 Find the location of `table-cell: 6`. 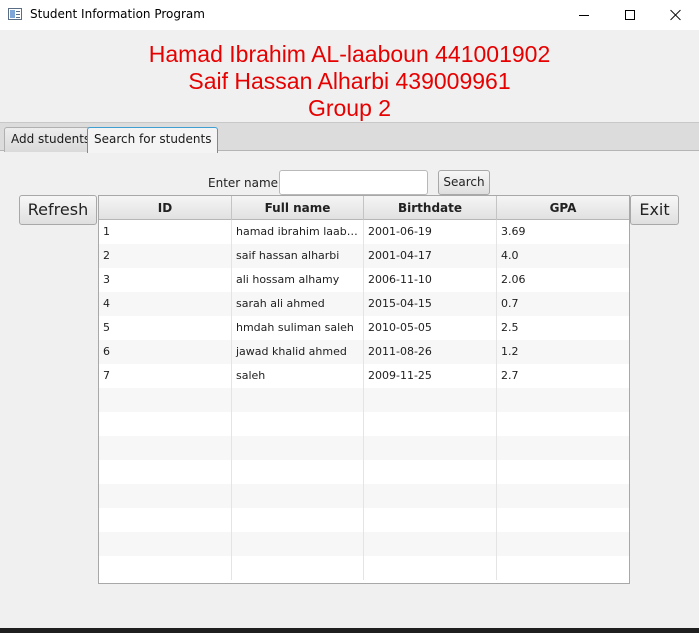

table-cell: 6 is located at coordinates (165, 352).